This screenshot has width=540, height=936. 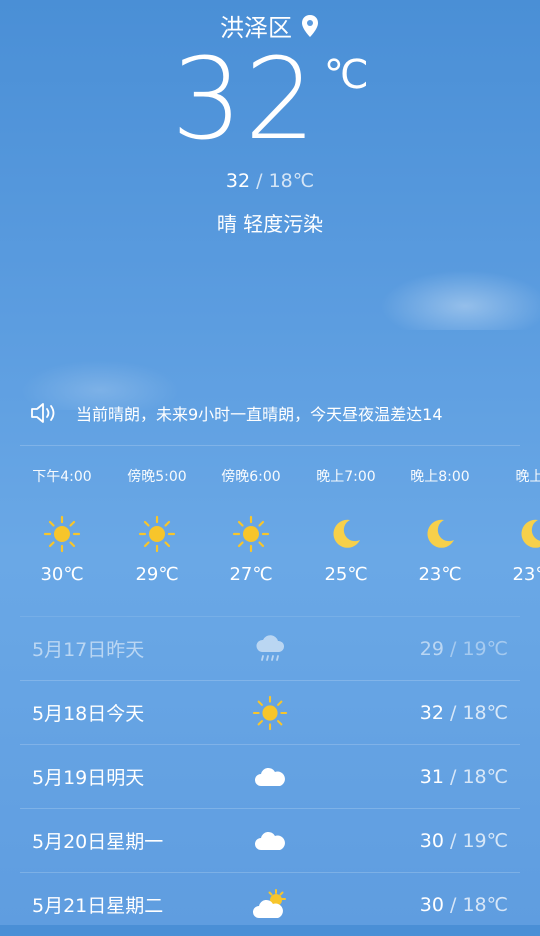 I want to click on temperature-unit: ℃, so click(x=346, y=75).